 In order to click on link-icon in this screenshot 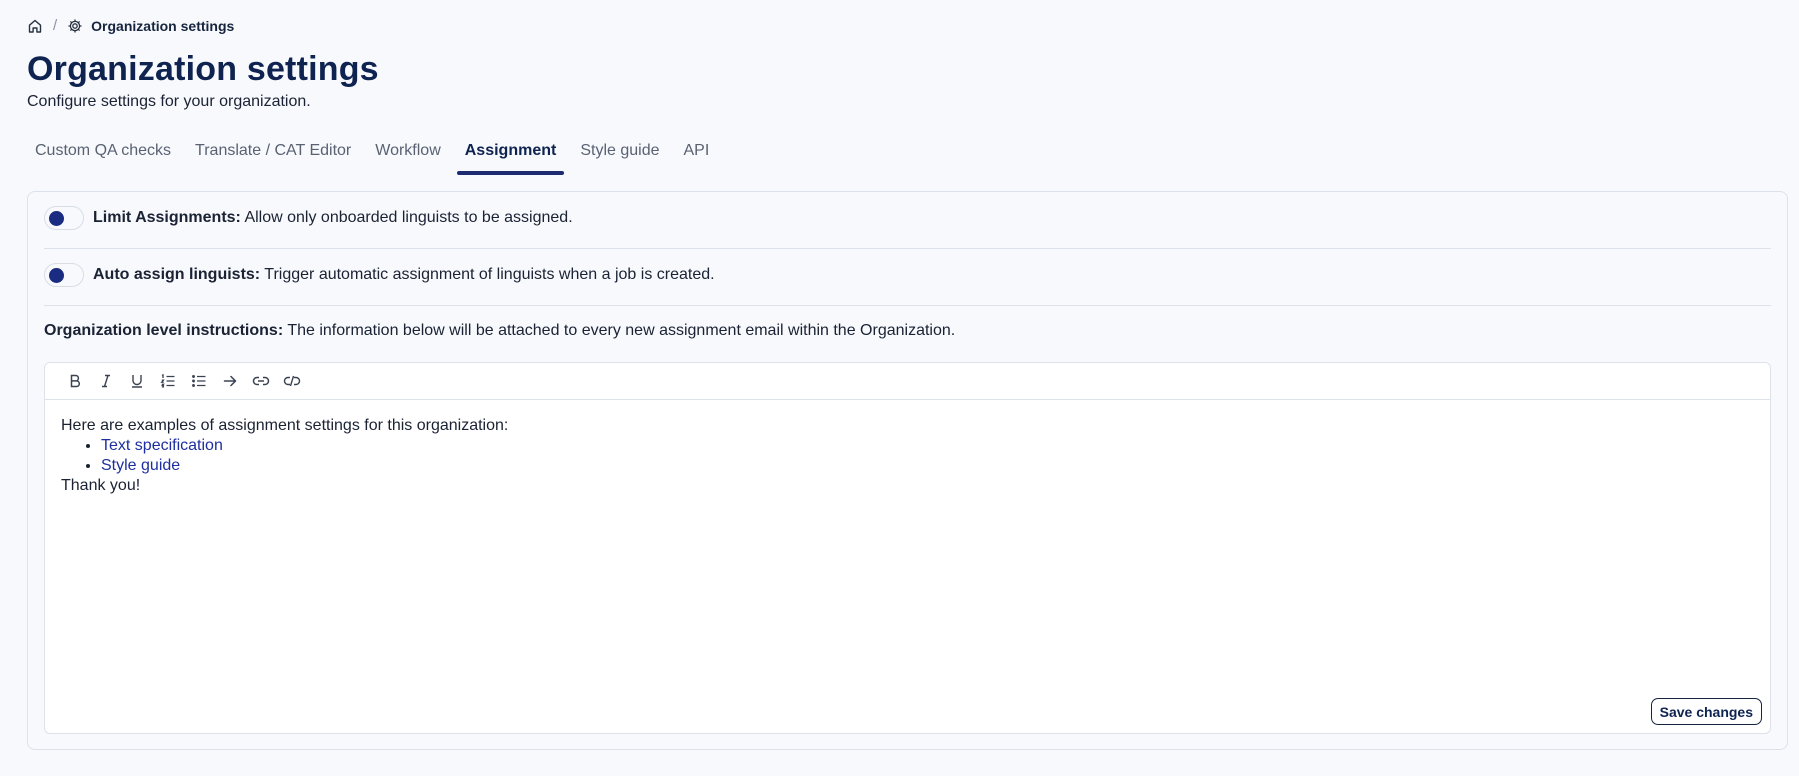, I will do `click(261, 381)`.